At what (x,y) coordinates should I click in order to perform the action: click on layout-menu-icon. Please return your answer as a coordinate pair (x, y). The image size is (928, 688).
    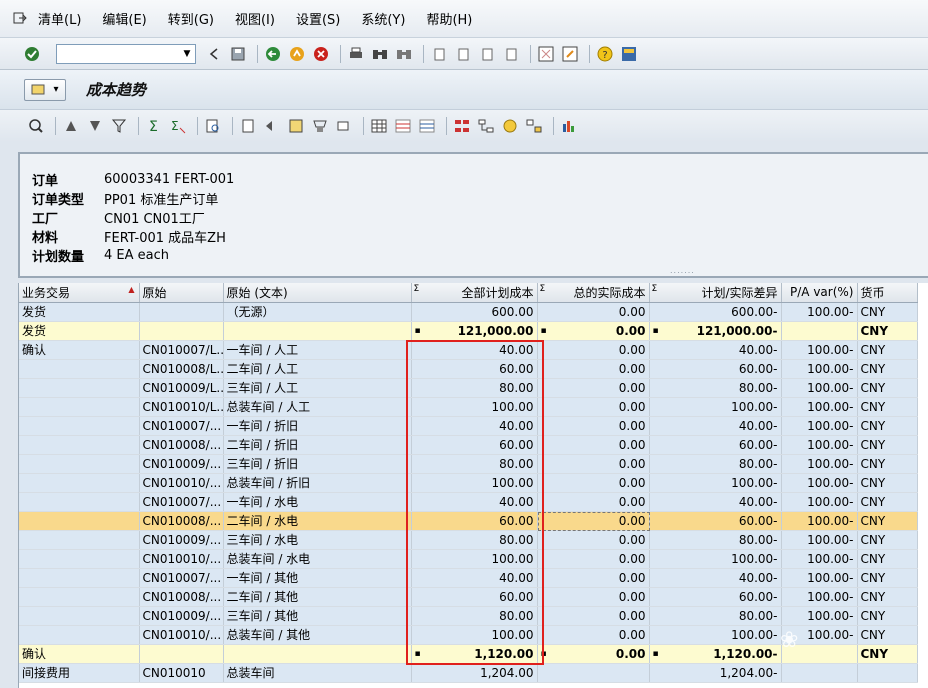
    Looking at the image, I should click on (629, 54).